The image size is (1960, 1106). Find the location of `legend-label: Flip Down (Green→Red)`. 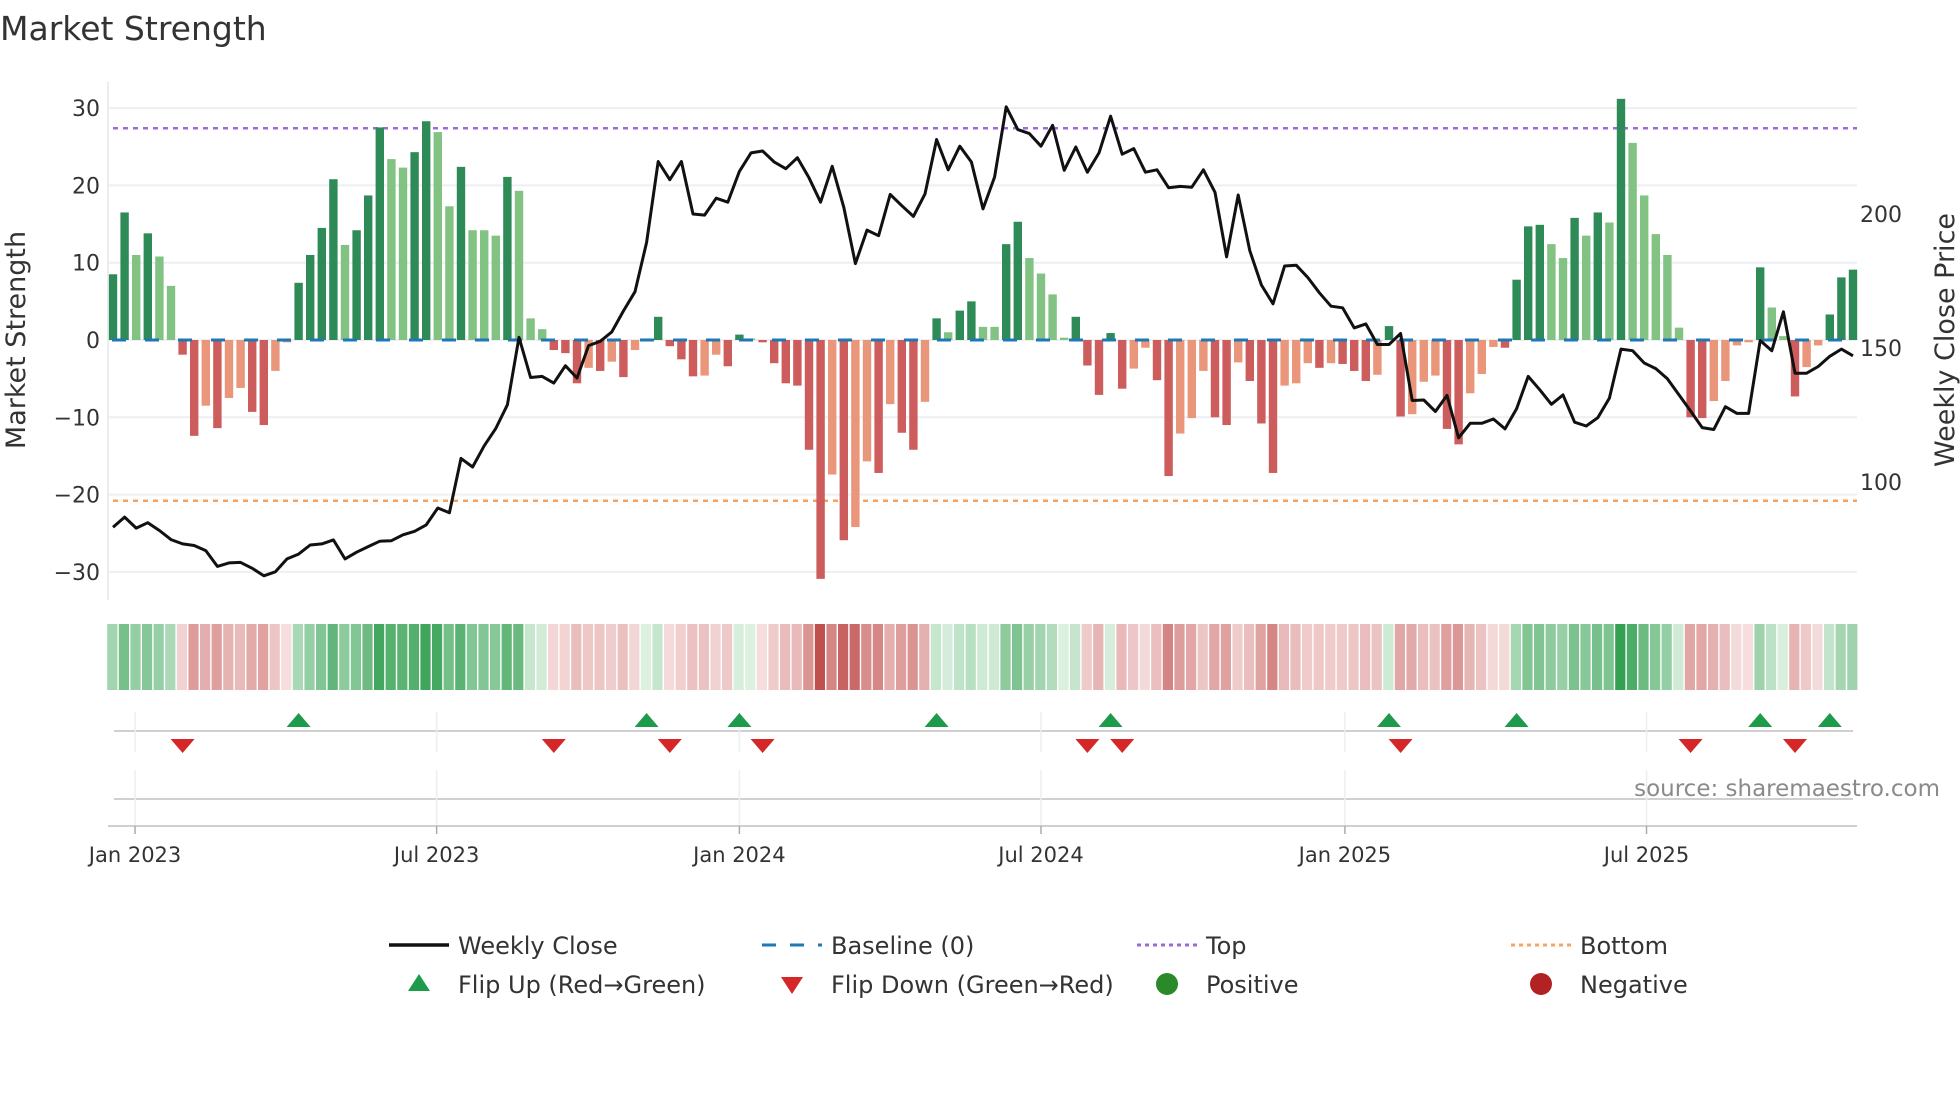

legend-label: Flip Down (Green→Red) is located at coordinates (972, 985).